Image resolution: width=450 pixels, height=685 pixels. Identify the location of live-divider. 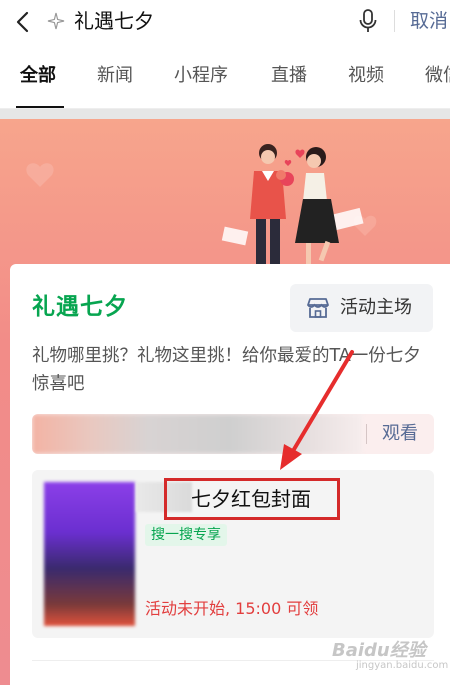
(366, 434).